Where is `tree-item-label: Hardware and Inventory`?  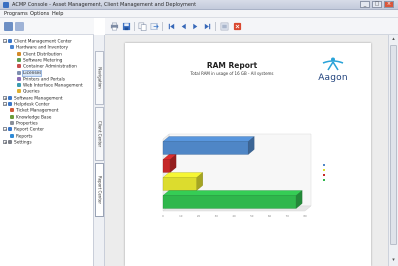
tree-item-label: Hardware and Inventory is located at coordinates (42, 48).